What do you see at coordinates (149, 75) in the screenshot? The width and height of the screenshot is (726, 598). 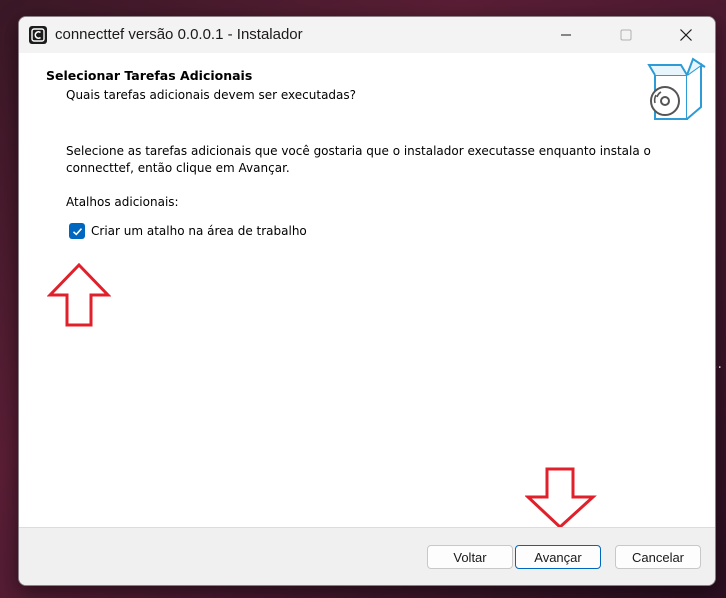 I see `page-title: Selecionar Tarefas Adicionais` at bounding box center [149, 75].